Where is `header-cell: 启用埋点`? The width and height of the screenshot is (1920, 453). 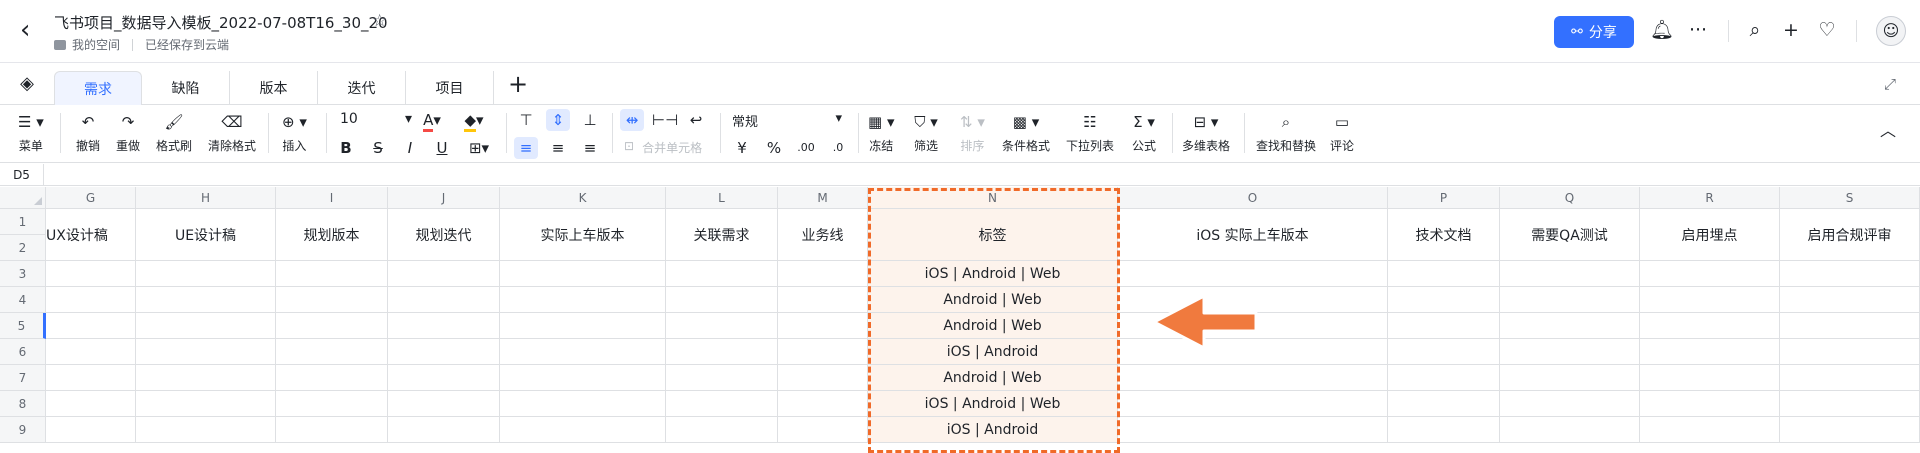
header-cell: 启用埋点 is located at coordinates (1710, 235).